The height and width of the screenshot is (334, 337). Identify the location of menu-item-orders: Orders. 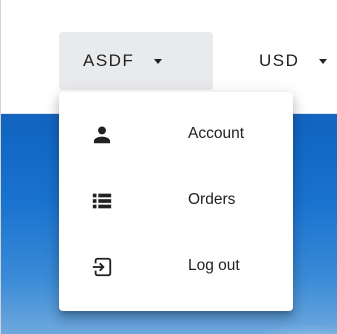
(176, 201).